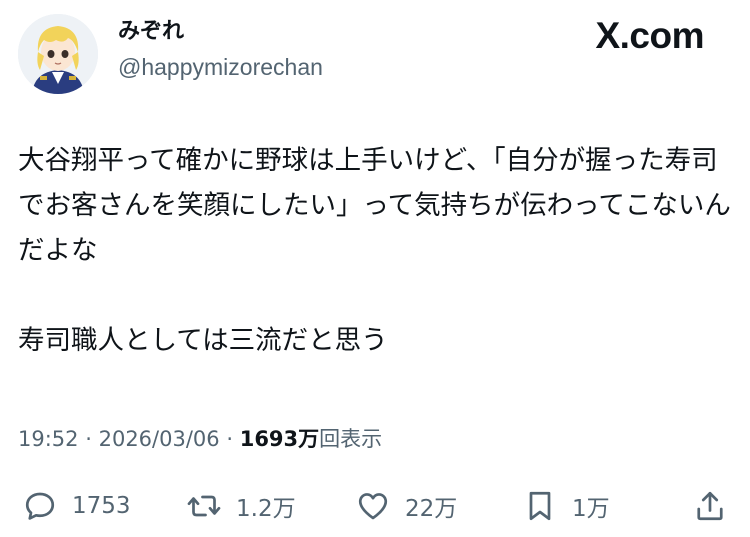 Image resolution: width=750 pixels, height=537 pixels. Describe the element at coordinates (351, 439) in the screenshot. I see `view-label: 回表示` at that location.